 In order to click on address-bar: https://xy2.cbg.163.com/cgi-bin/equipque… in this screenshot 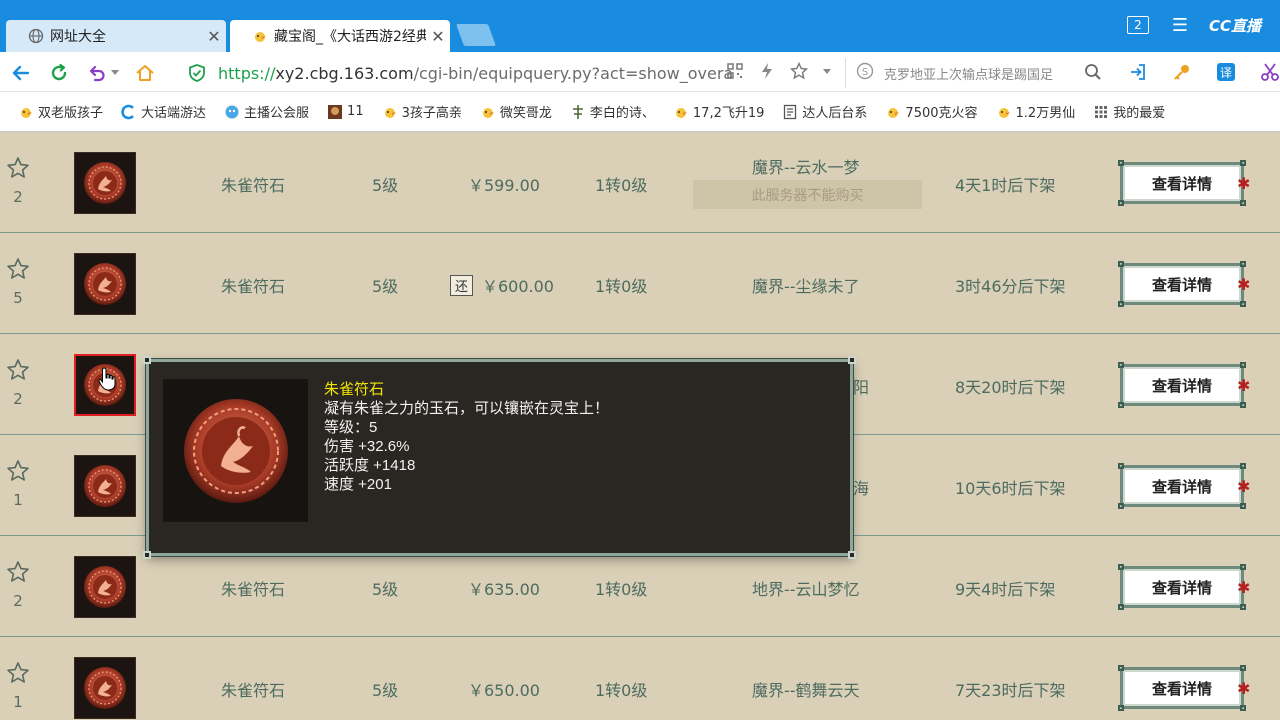, I will do `click(640, 72)`.